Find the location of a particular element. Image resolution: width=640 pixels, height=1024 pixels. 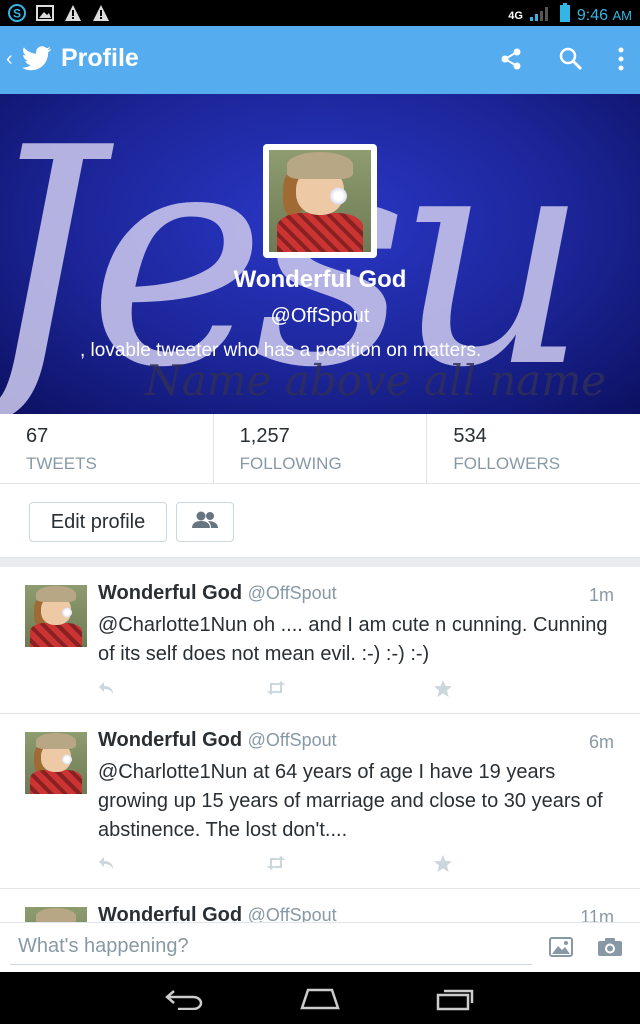

people-icon is located at coordinates (205, 522).